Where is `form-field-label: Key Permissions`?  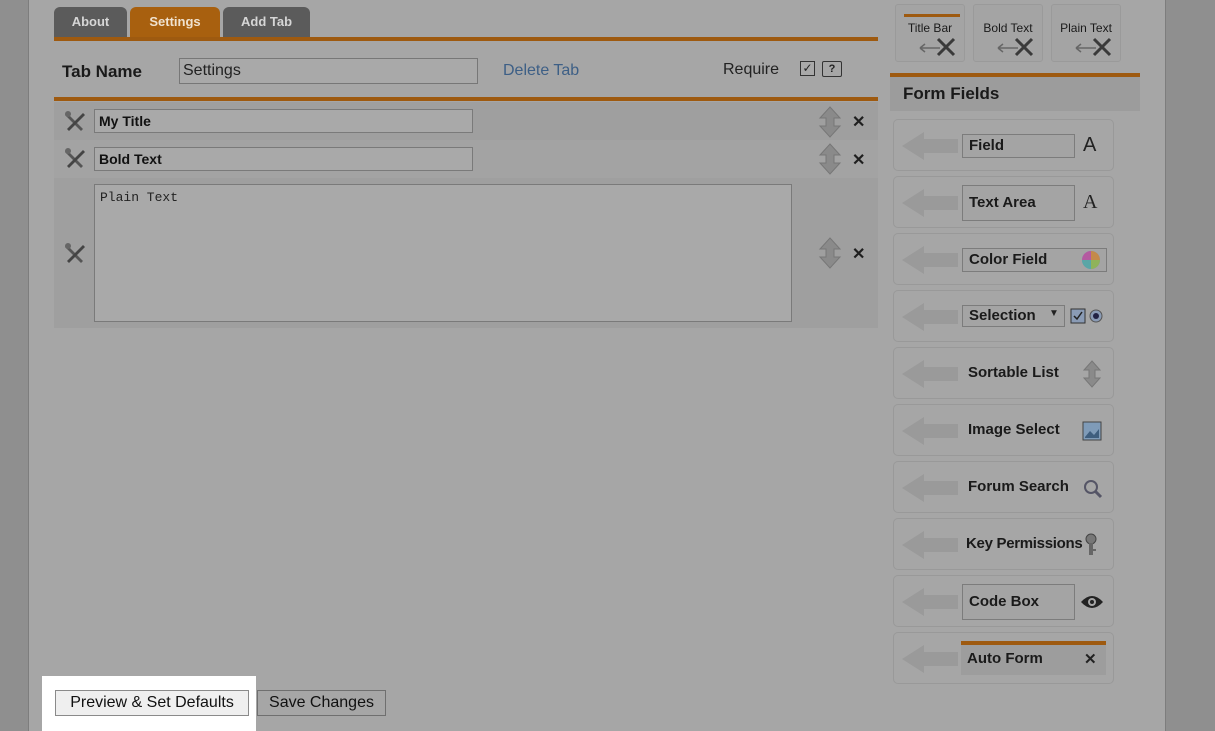 form-field-label: Key Permissions is located at coordinates (1024, 543).